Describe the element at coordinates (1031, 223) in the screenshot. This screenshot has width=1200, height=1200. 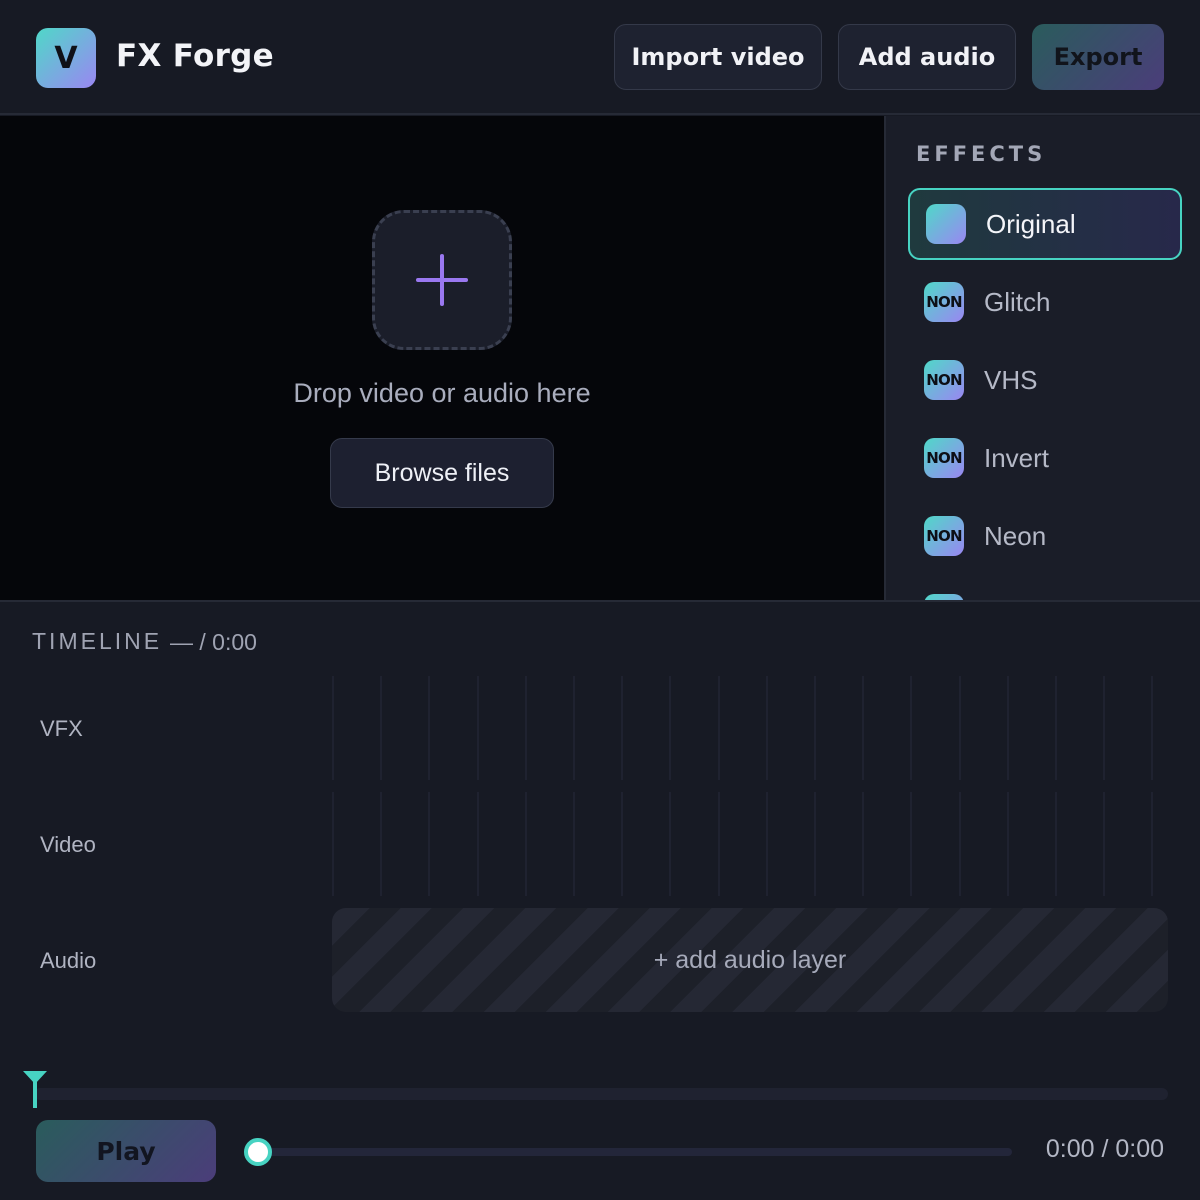
I see `effect-label: Original` at that location.